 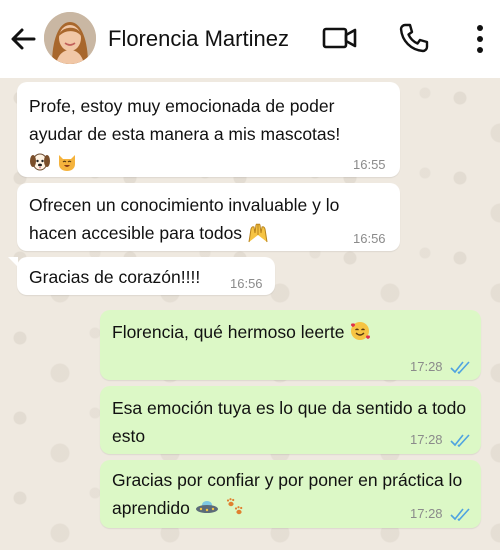 I want to click on message-outgoing: Florencia, qué hermoso leerte 17:28, so click(x=290, y=345).